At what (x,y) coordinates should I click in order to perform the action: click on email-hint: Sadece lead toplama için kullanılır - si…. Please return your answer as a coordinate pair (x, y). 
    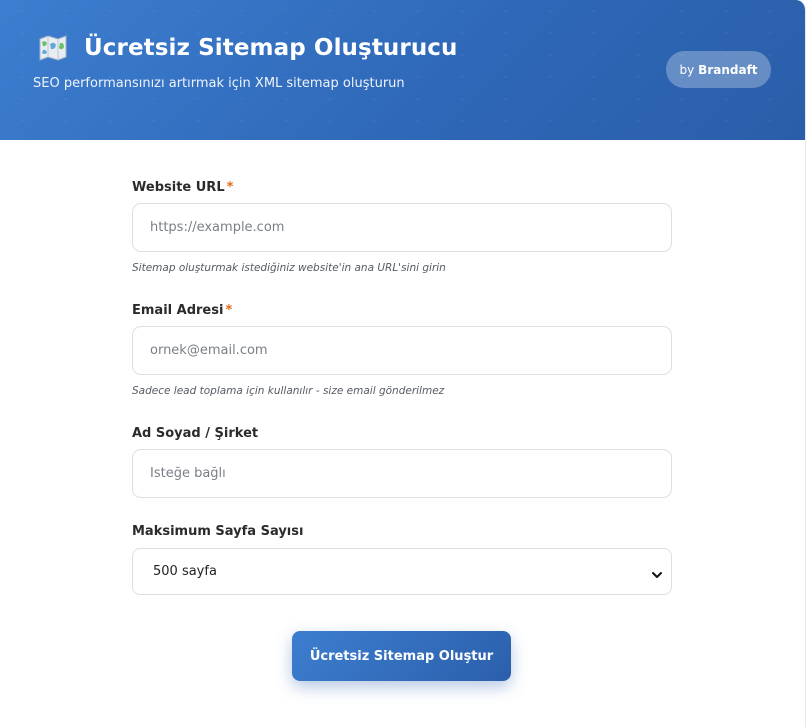
    Looking at the image, I should click on (288, 391).